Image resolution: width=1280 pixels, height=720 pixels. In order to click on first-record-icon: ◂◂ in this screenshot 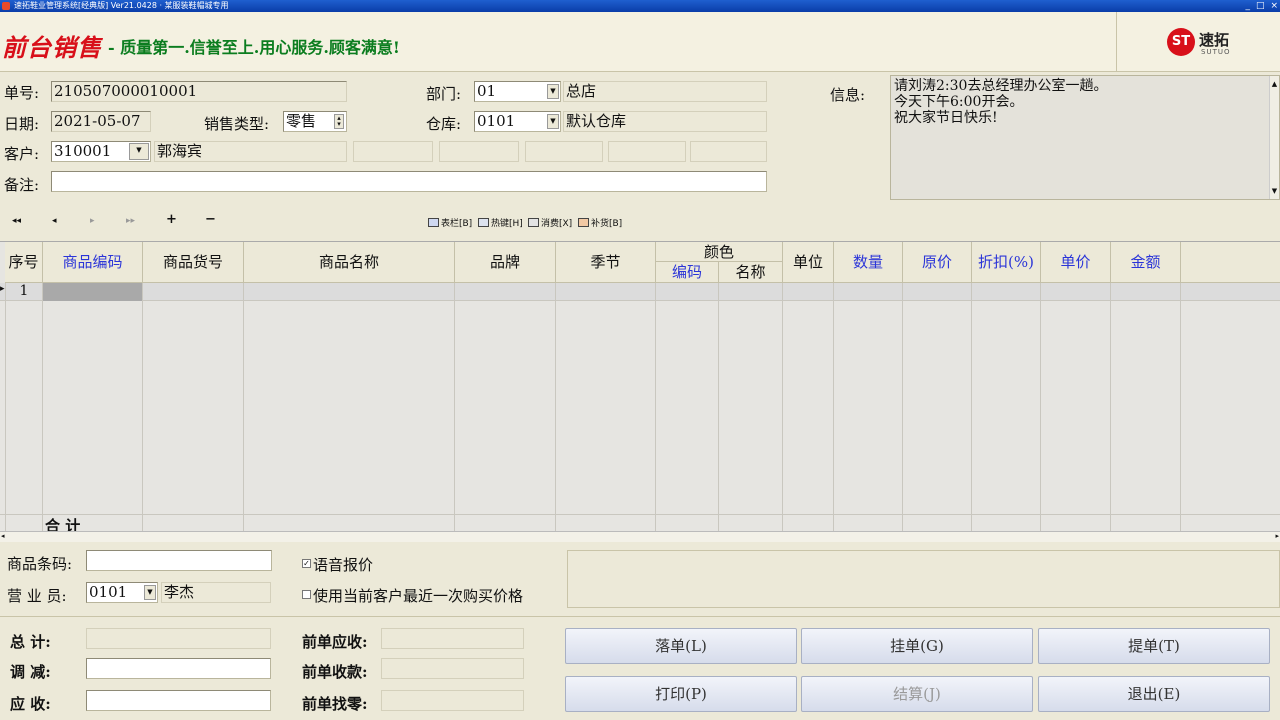, I will do `click(16, 221)`.